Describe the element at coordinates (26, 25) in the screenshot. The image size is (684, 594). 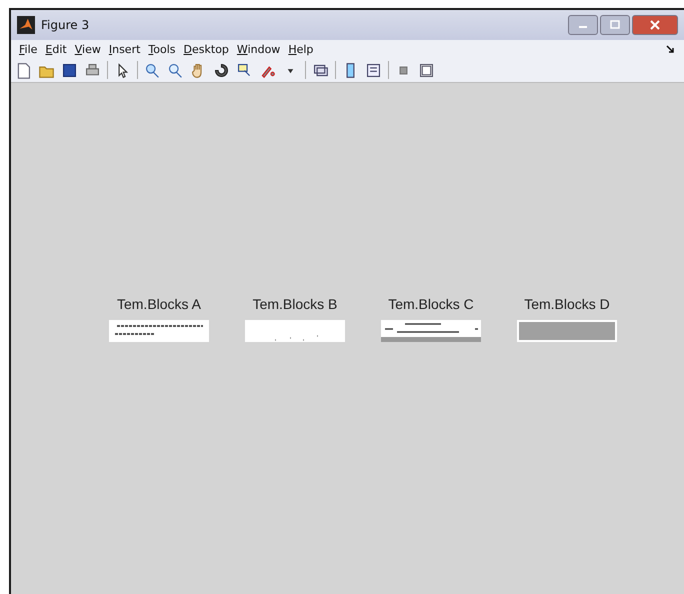
I see `logo-icon` at that location.